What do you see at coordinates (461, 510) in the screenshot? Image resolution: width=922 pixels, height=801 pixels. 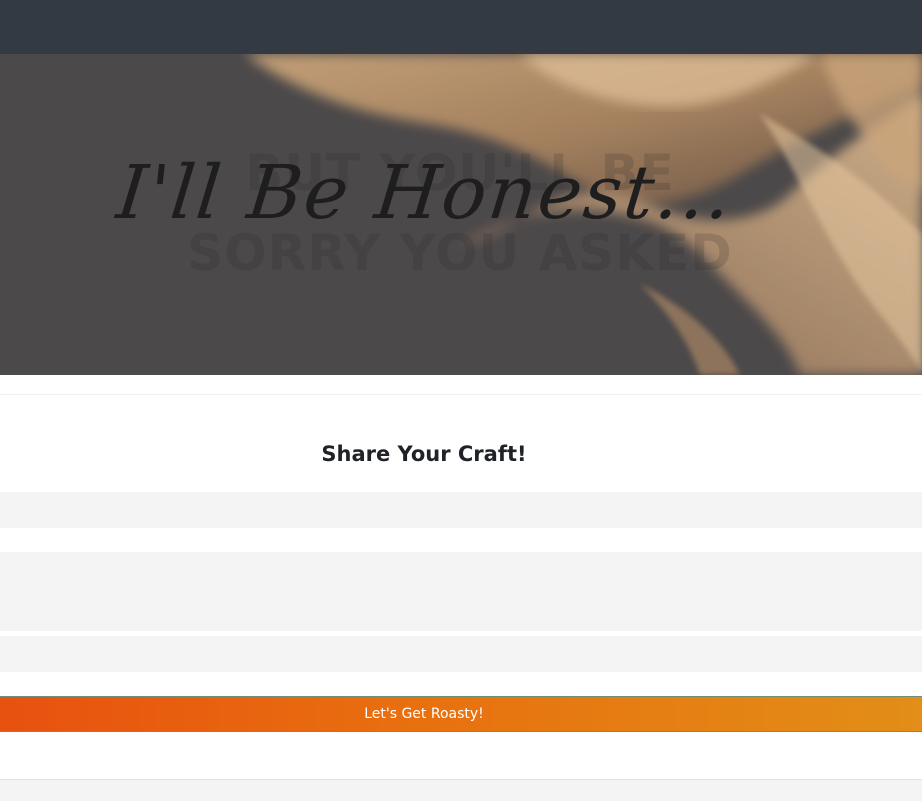 I see `craft-title-input` at bounding box center [461, 510].